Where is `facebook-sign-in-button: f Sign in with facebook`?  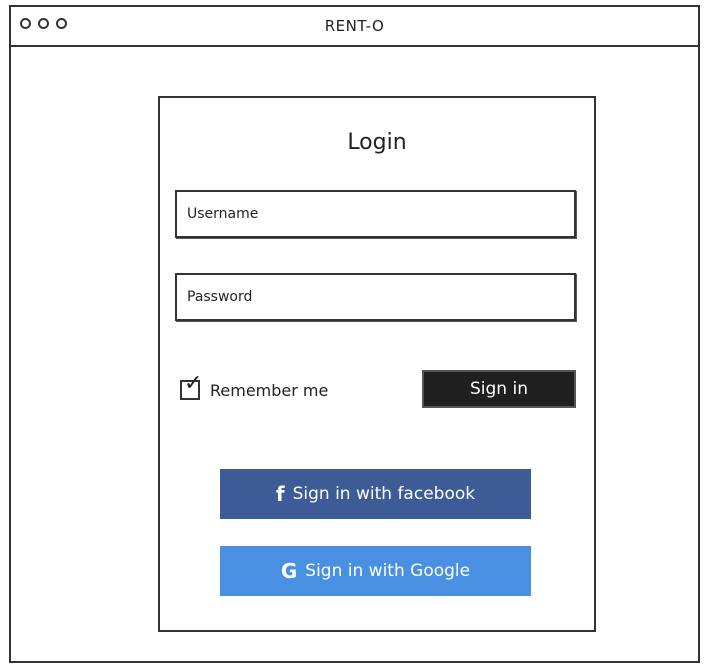
facebook-sign-in-button: f Sign in with facebook is located at coordinates (375, 494).